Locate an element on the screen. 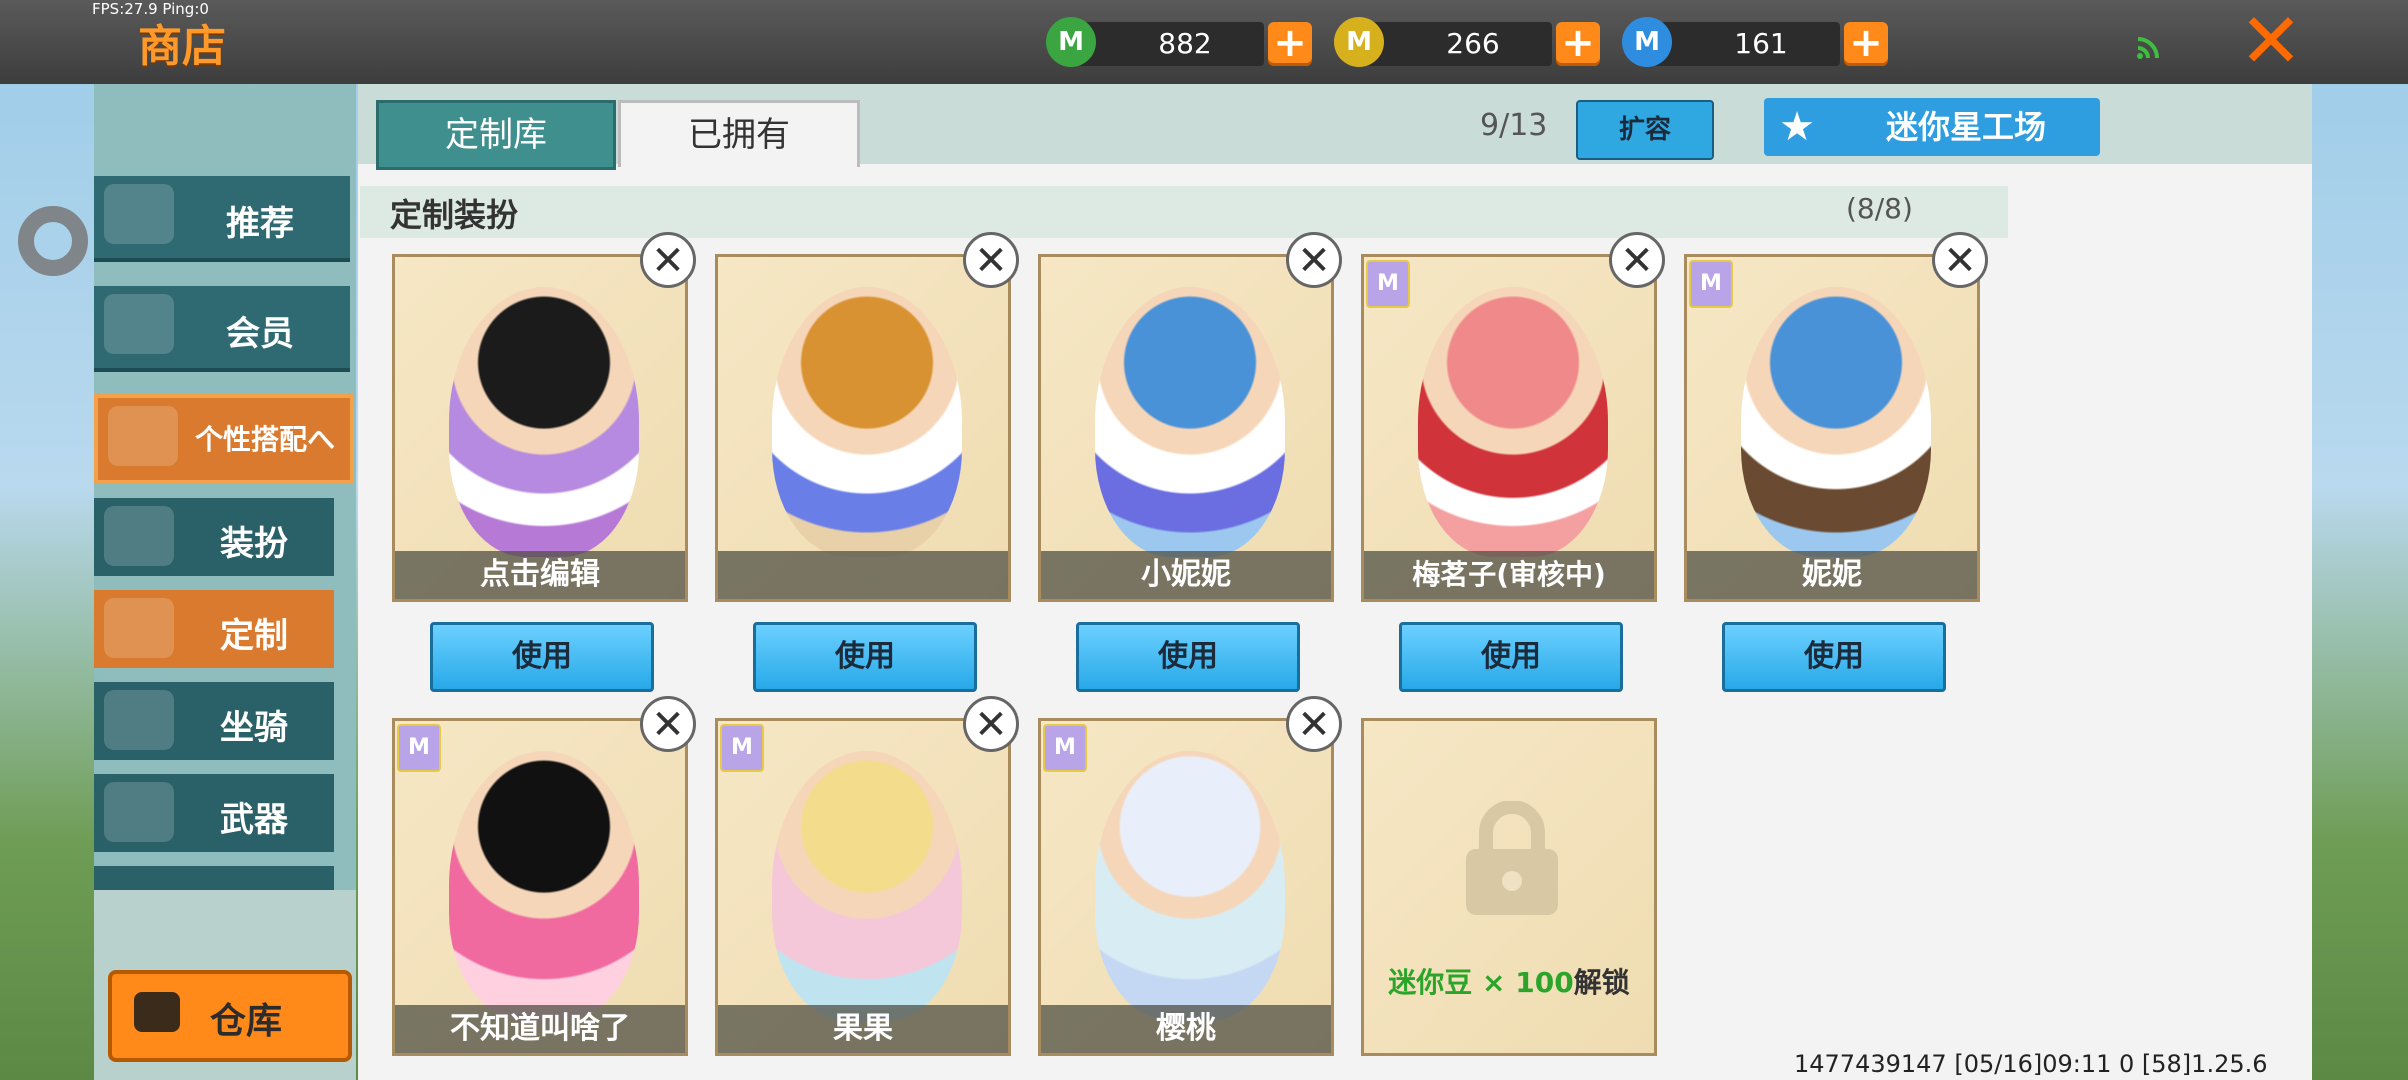 This screenshot has height=1080, width=2408. outfit-card is located at coordinates (863, 428).